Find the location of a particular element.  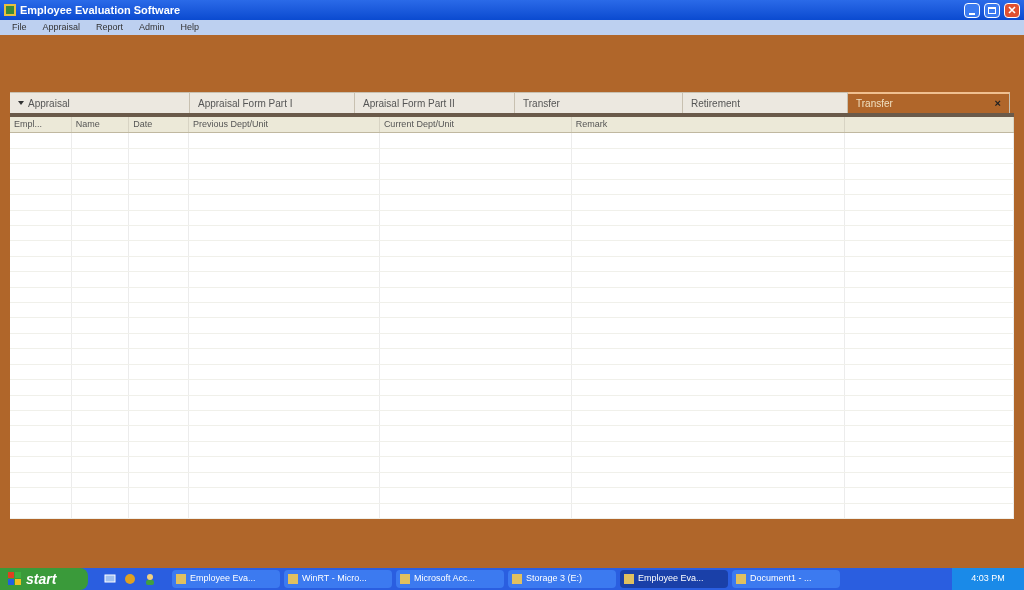

menu-item: Appraisal is located at coordinates (61, 27).